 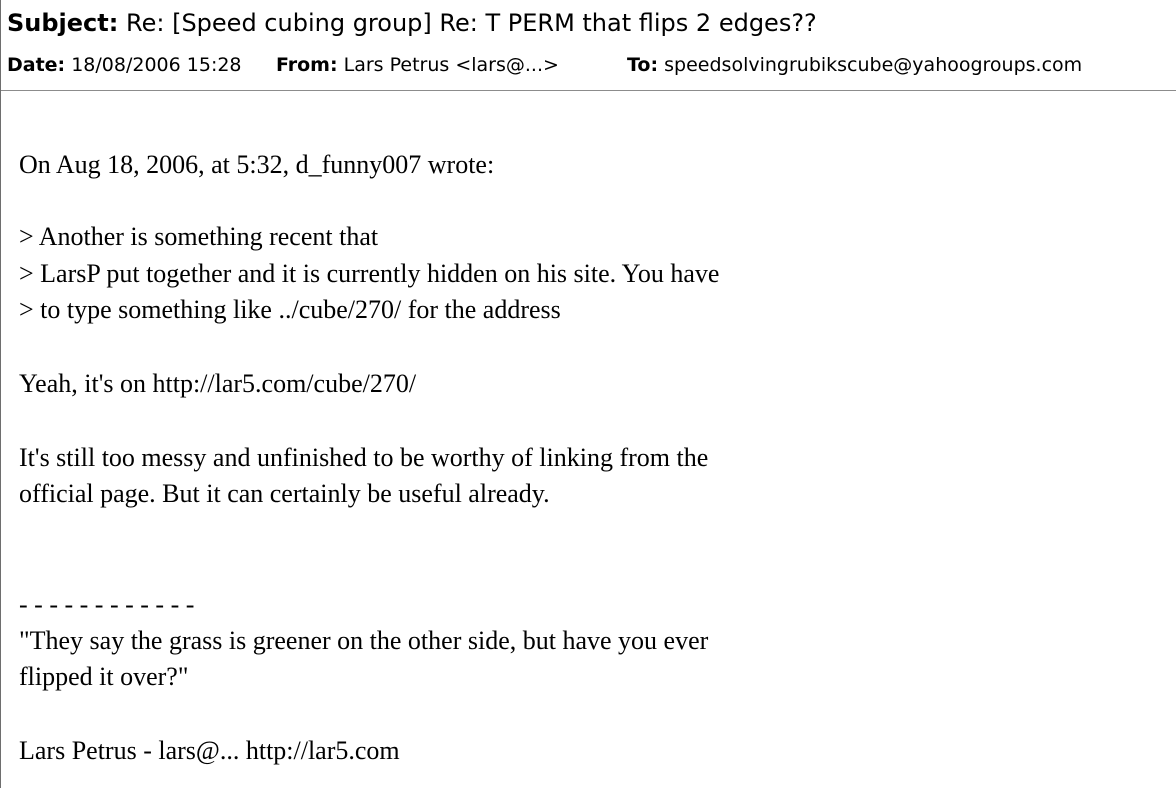 I want to click on signature-name-line: Lars Petrus - lars@... http://lar5.com, so click(x=209, y=750).